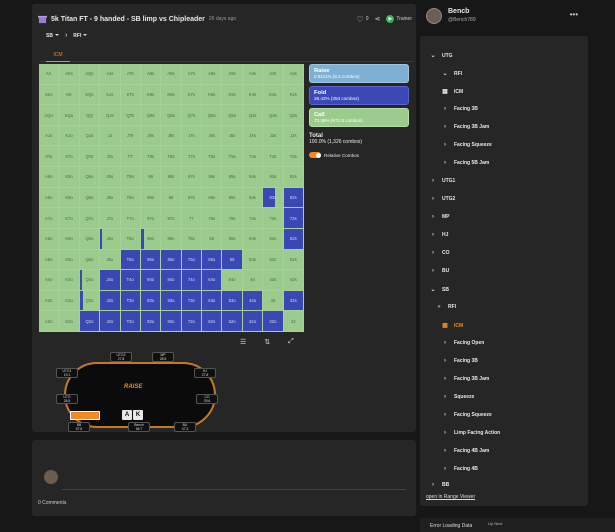 The width and height of the screenshot is (615, 532). What do you see at coordinates (232, 198) in the screenshot?
I see `hand-cell: 85s` at bounding box center [232, 198].